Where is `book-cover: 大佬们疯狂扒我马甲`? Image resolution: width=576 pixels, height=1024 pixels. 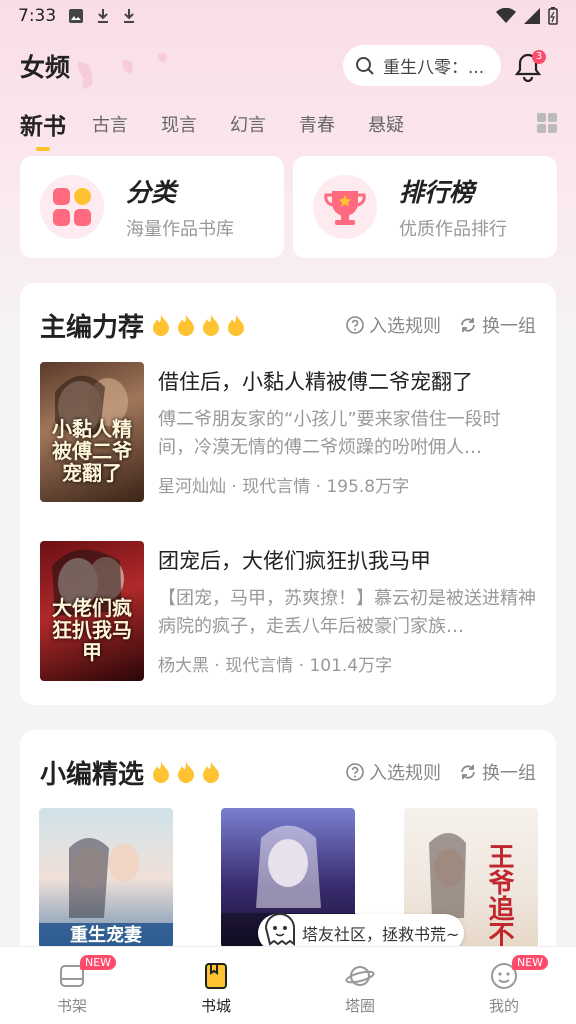
book-cover: 大佬们疯狂扒我马甲 is located at coordinates (92, 611).